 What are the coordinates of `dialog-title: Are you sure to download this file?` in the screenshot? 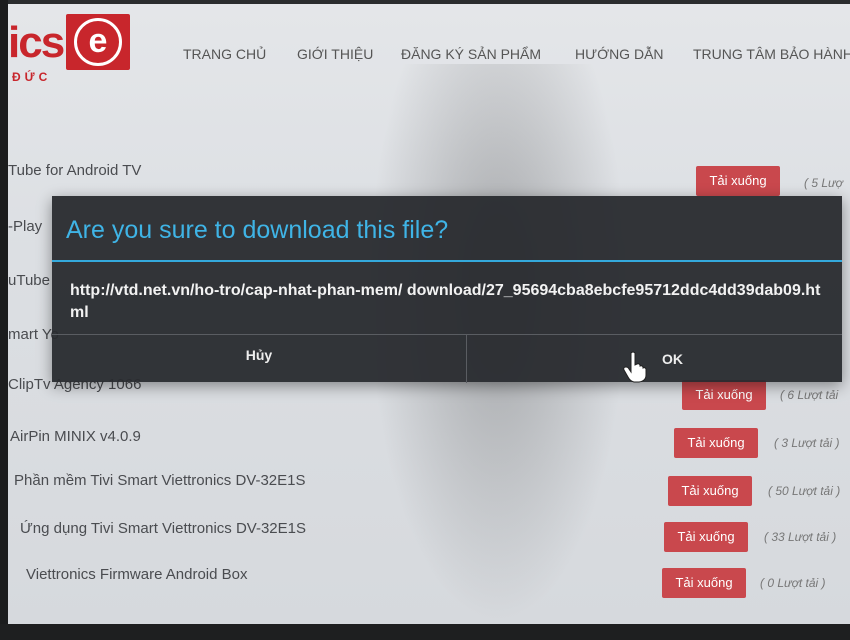 It's located at (257, 230).